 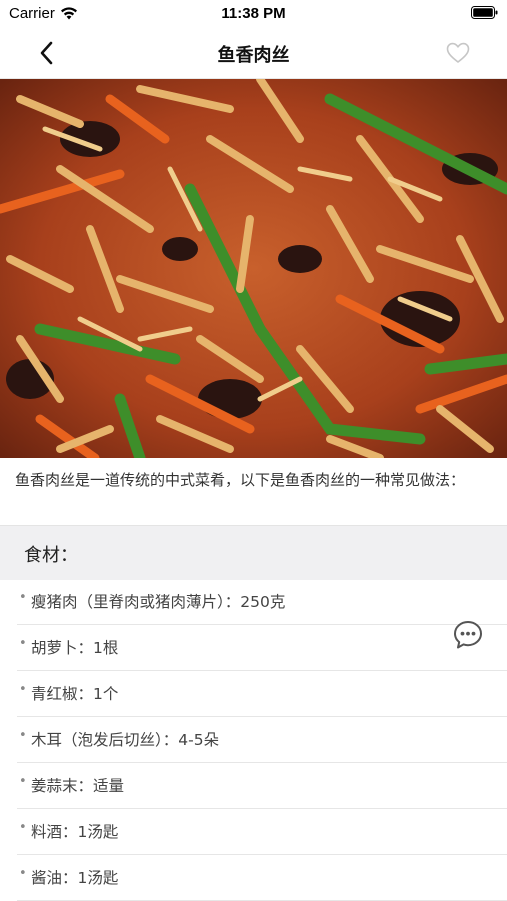 I want to click on chat-bubble-icon, so click(x=468, y=635).